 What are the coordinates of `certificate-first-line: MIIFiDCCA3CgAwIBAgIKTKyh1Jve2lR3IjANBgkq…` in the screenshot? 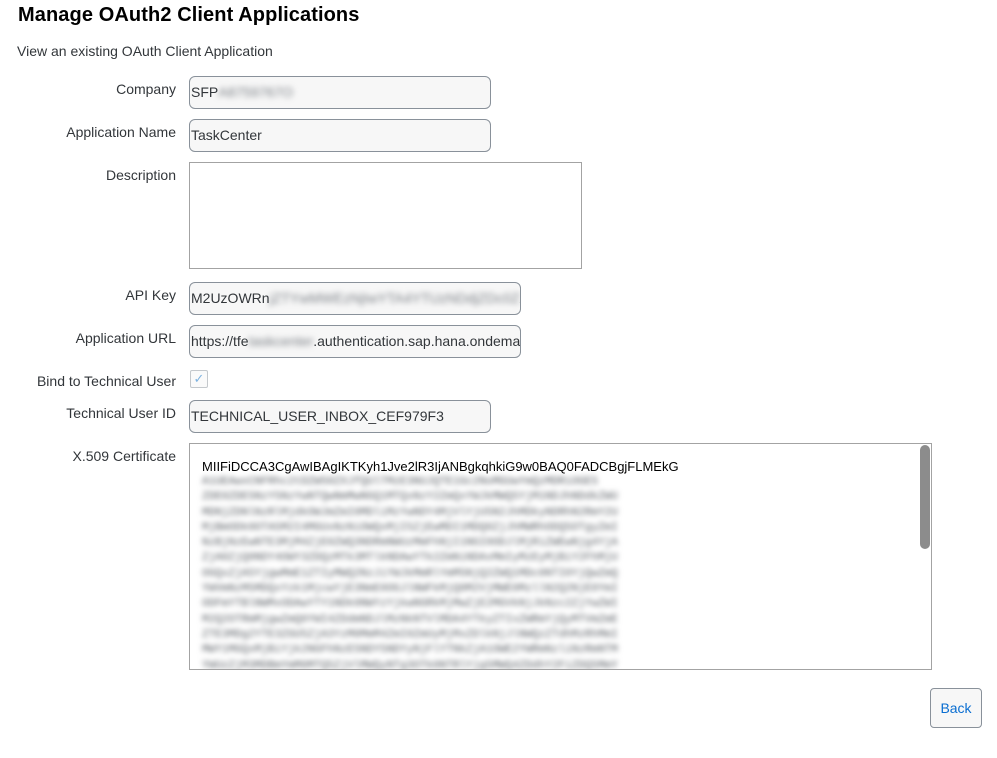 It's located at (440, 466).